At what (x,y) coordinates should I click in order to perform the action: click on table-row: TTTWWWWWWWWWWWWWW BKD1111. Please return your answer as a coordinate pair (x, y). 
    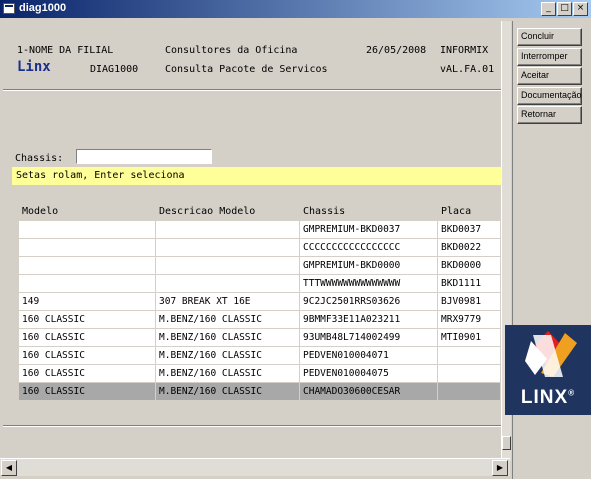
    Looking at the image, I should click on (260, 284).